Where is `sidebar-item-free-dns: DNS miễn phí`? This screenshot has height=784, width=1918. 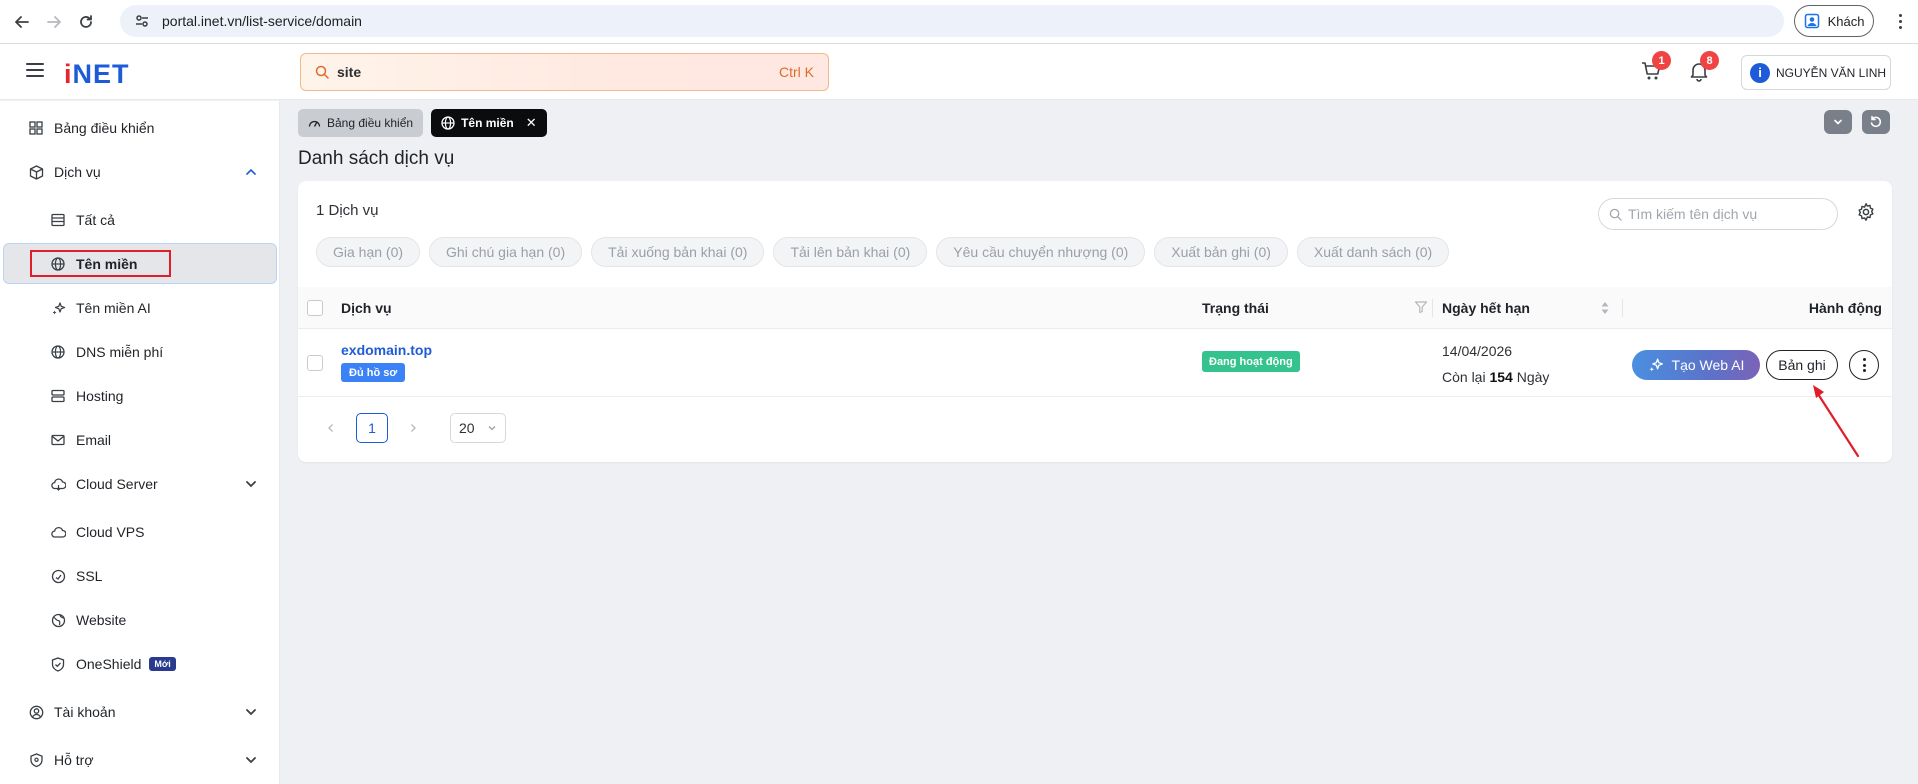 sidebar-item-free-dns: DNS miễn phí is located at coordinates (140, 352).